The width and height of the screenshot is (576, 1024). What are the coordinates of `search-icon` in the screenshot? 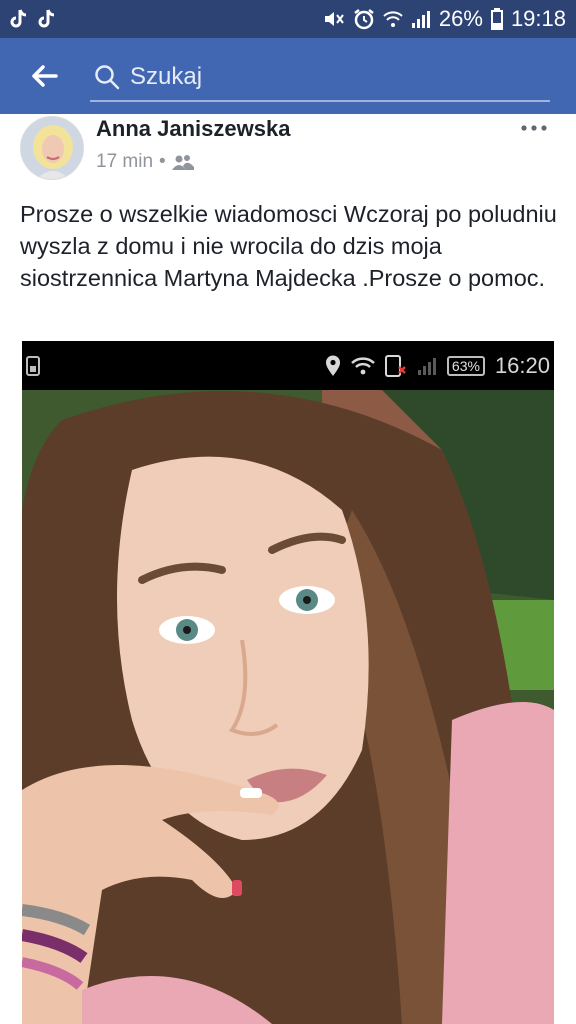 It's located at (107, 77).